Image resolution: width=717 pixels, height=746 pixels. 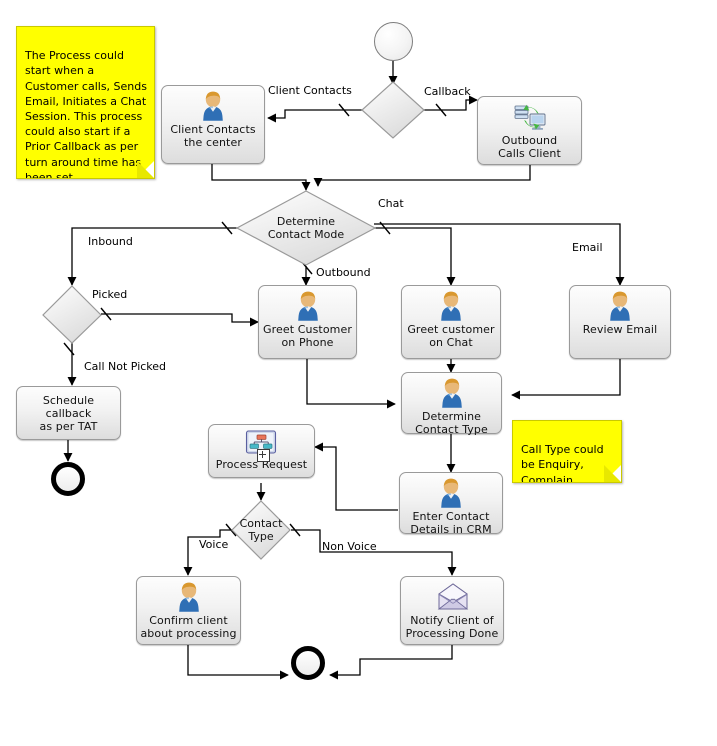 I want to click on task-label: Enter Contact Details in CRM, so click(x=451, y=523).